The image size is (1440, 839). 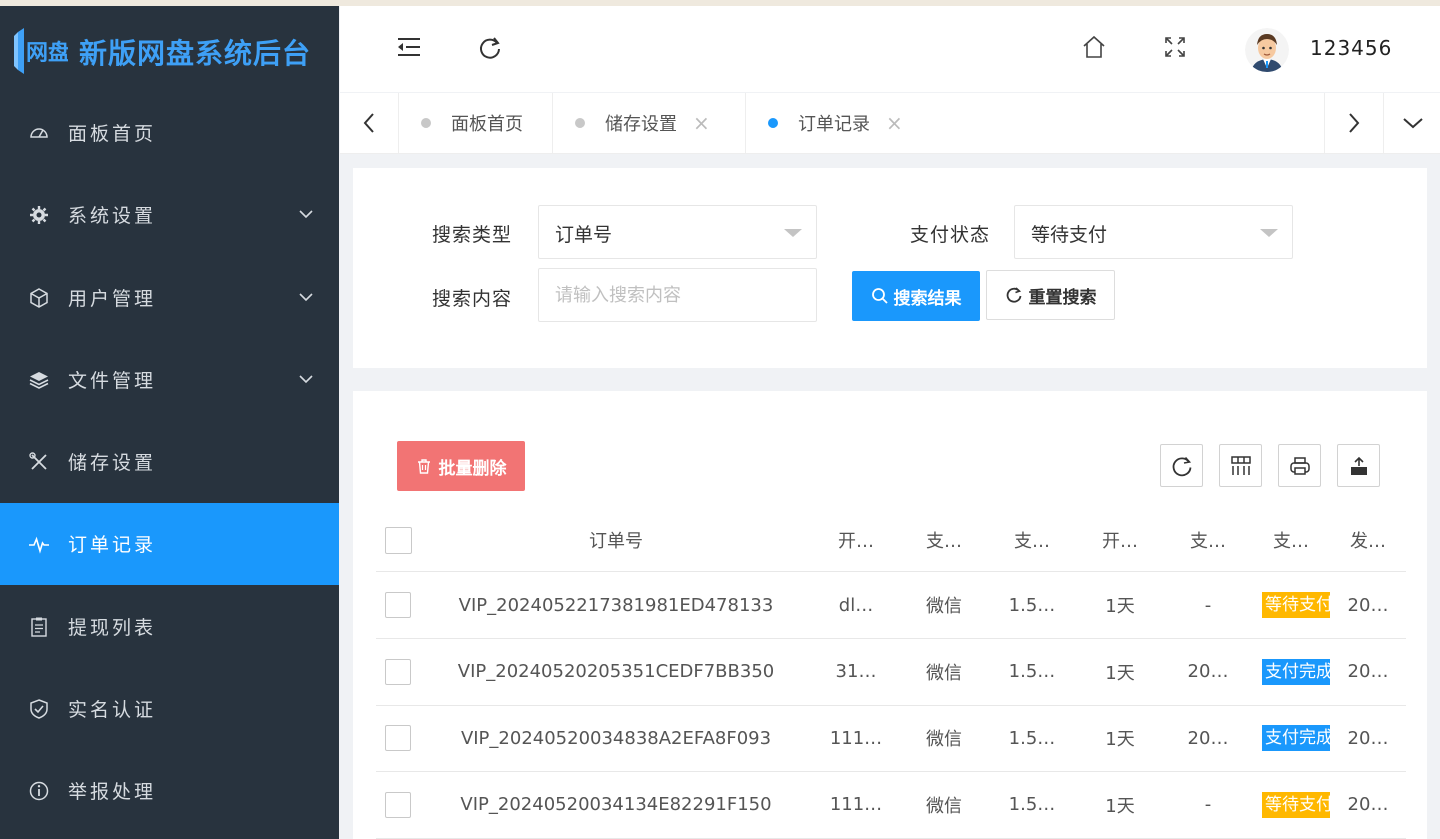 What do you see at coordinates (487, 124) in the screenshot?
I see `tab-label: 面板首页` at bounding box center [487, 124].